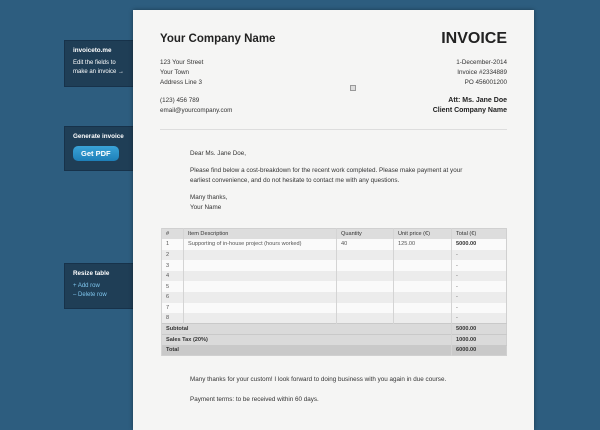 The width and height of the screenshot is (600, 430). I want to click on brand-name: invoiceto.me, so click(92, 50).